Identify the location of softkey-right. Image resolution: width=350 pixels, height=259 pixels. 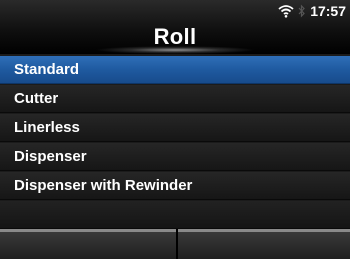
(264, 245).